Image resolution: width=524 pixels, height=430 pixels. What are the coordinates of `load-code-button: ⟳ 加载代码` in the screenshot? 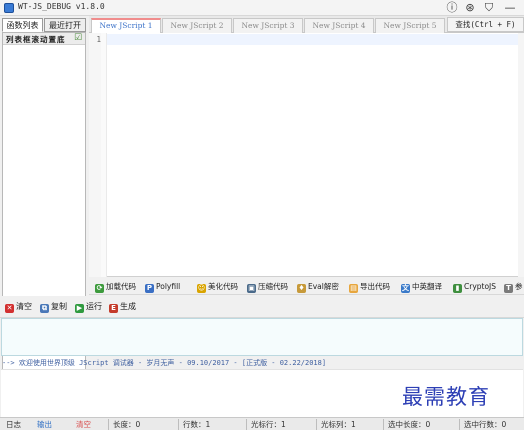 It's located at (115, 287).